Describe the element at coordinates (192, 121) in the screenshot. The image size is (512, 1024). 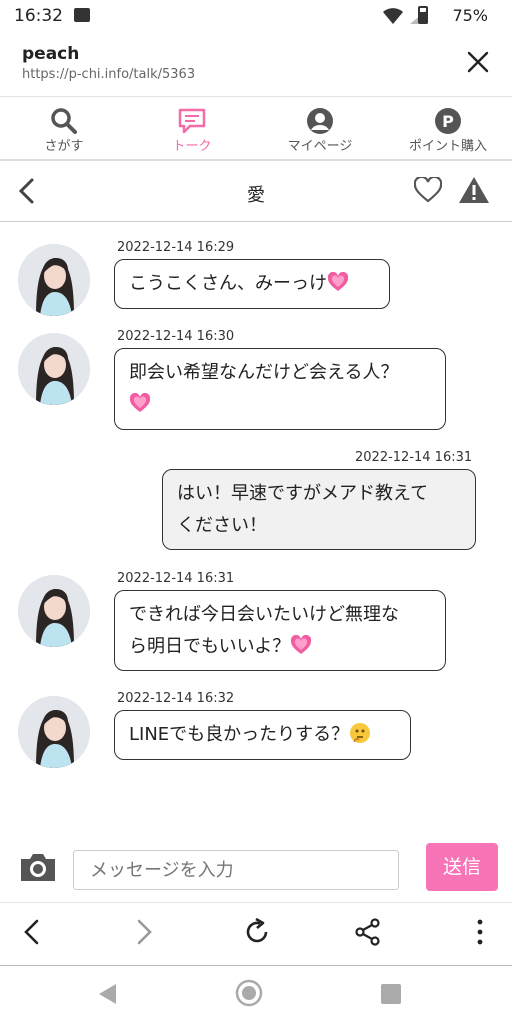
I see `chat-icon` at that location.